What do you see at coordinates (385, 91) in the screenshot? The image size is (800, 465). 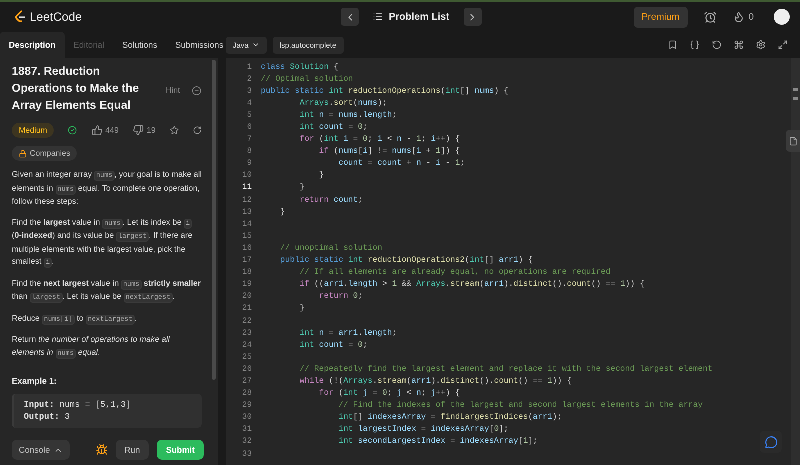 I see `code-line: public static int reductionOperations(int[] nums) {` at bounding box center [385, 91].